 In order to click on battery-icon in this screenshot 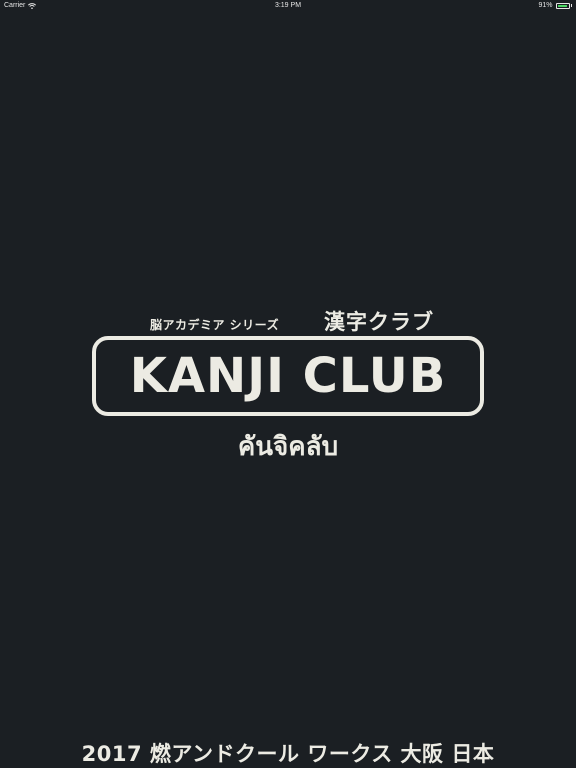, I will do `click(562, 5)`.